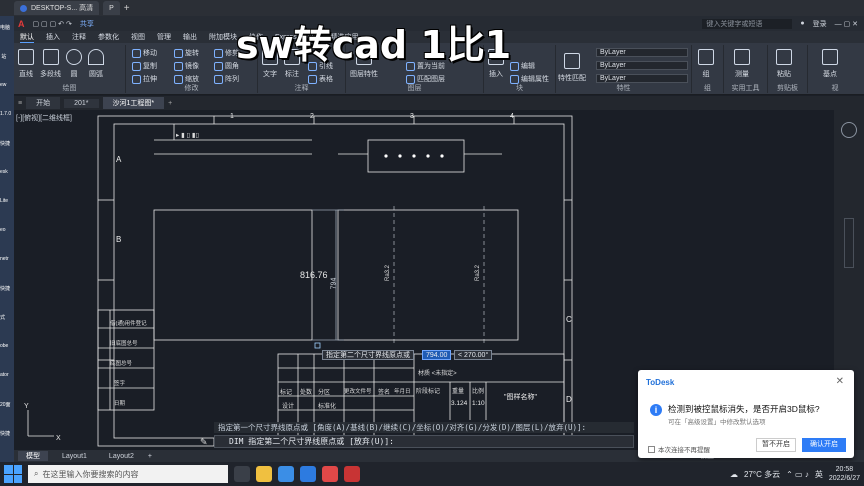 The width and height of the screenshot is (864, 486). I want to click on desktop-icon-label: obe, so click(7, 346).